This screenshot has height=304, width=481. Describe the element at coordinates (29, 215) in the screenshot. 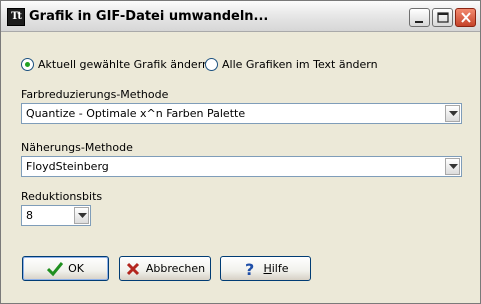

I see `reduction-bits-value: 8` at that location.